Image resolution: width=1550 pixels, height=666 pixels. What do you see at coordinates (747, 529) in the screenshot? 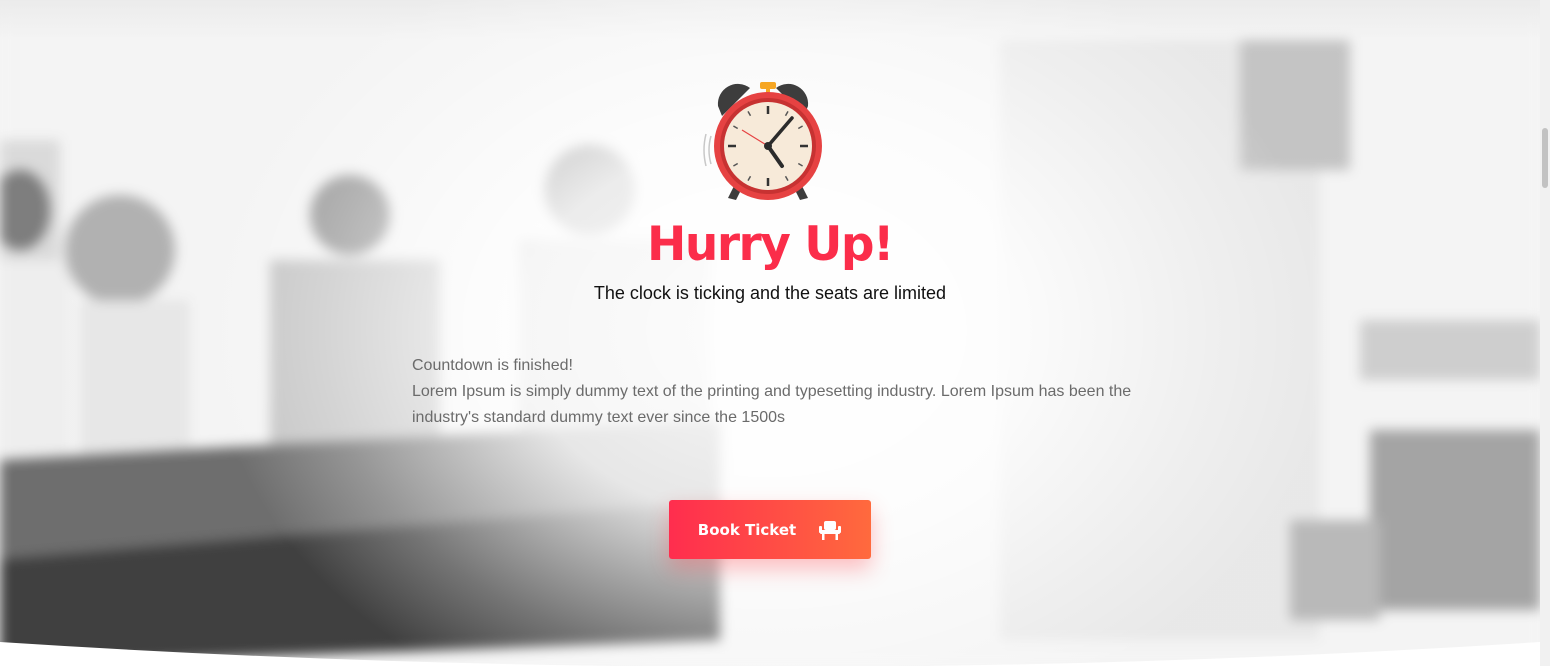
I see `book-ticket-label: Book Ticket` at bounding box center [747, 529].